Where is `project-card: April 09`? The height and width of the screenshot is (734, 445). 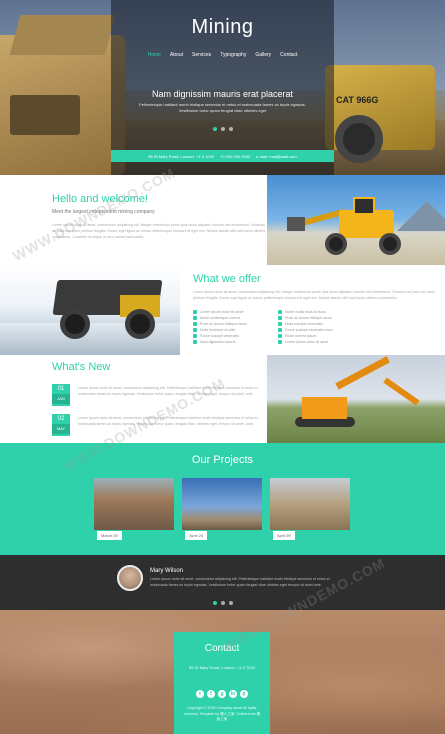
project-card: April 09 is located at coordinates (310, 509).